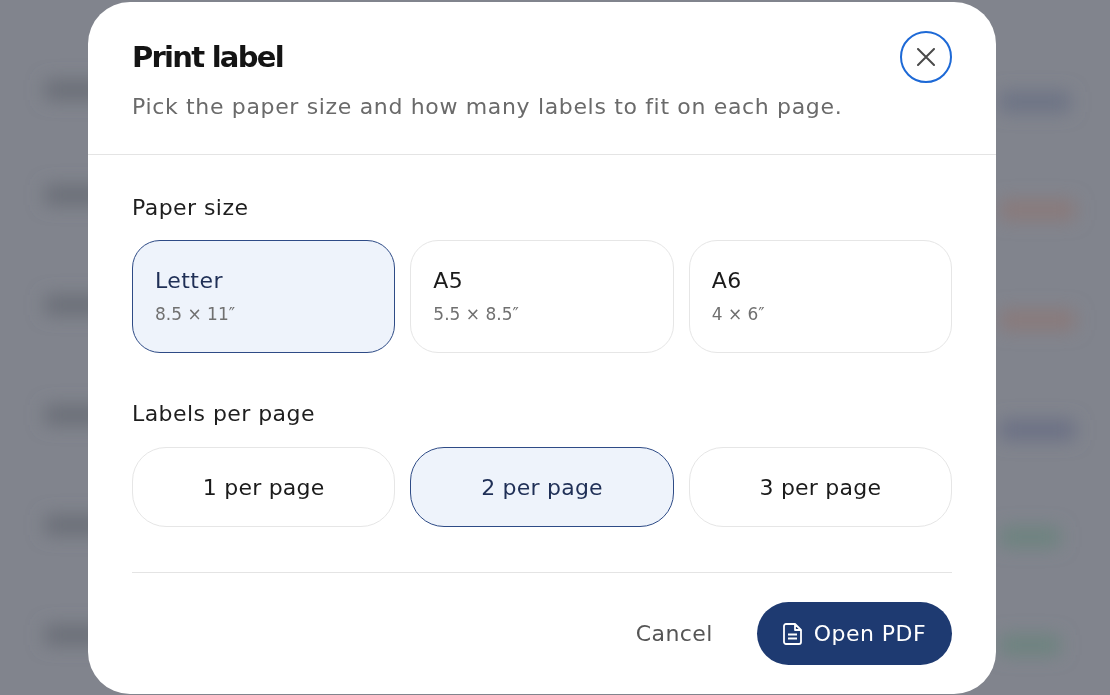  Describe the element at coordinates (191, 208) in the screenshot. I see `section-label: Paper size` at that location.